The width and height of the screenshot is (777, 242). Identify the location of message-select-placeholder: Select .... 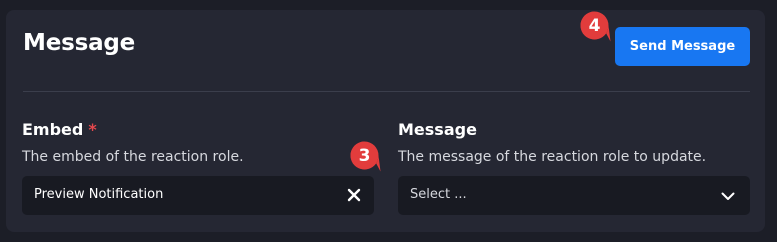
(438, 194).